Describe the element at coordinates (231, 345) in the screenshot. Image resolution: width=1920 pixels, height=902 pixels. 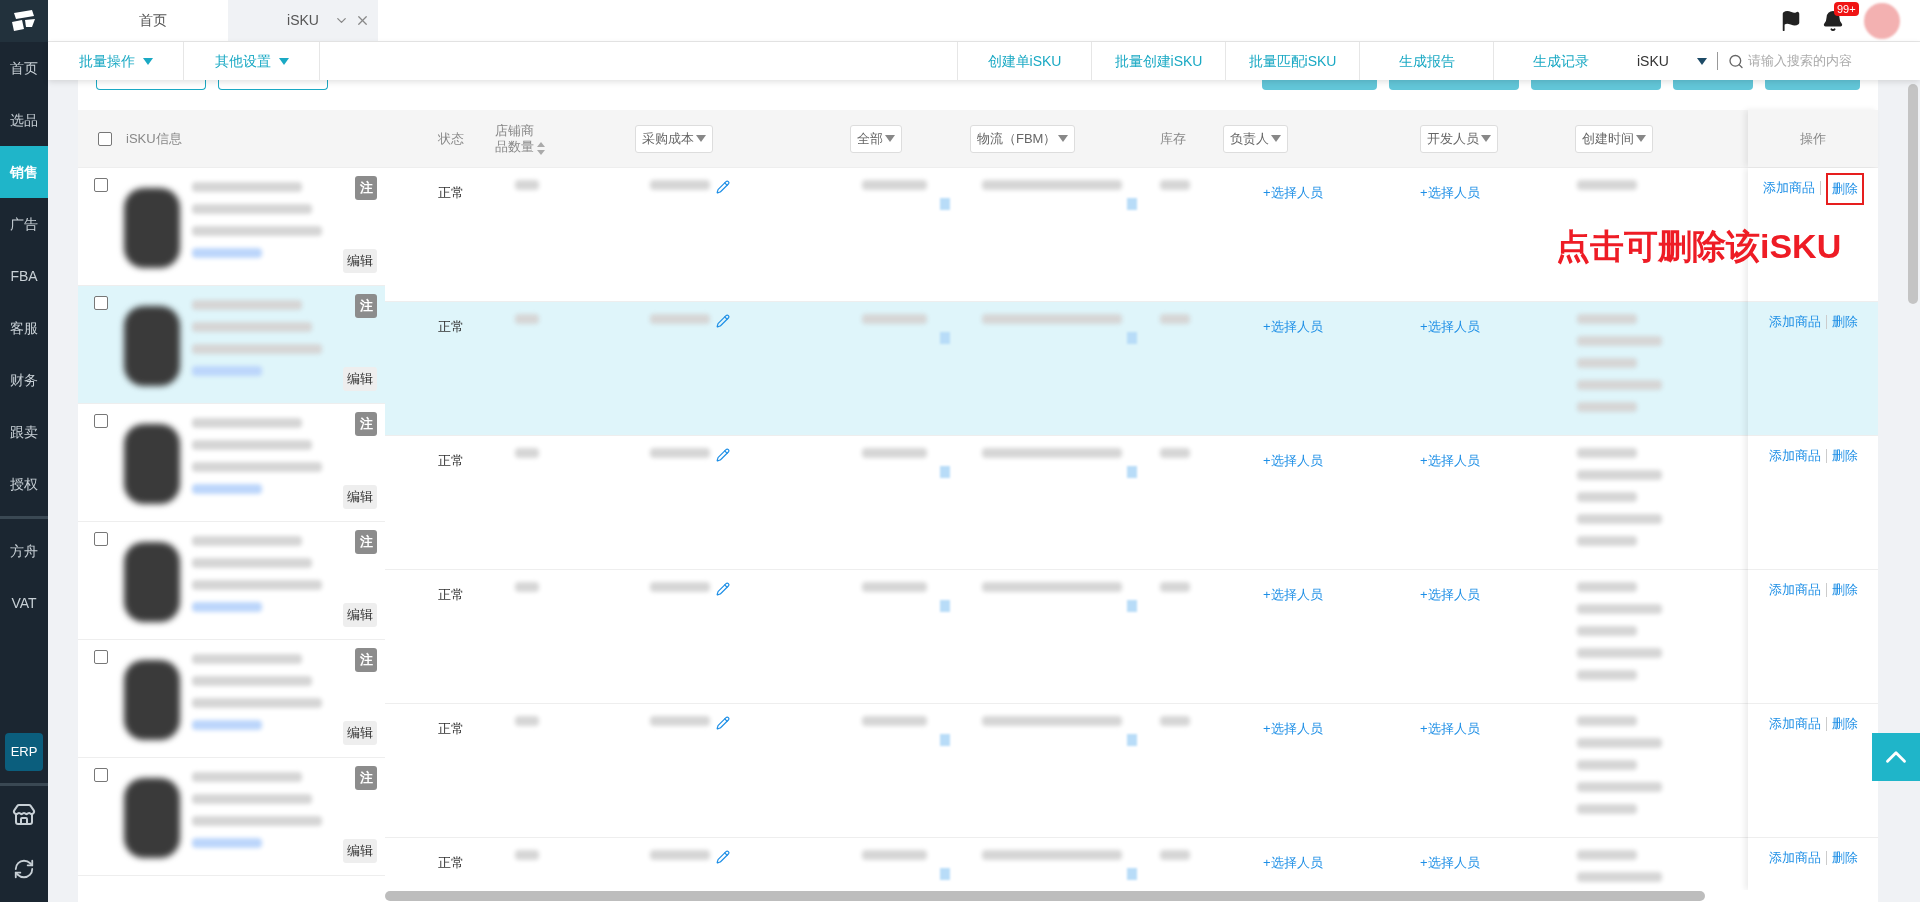
I see `table-row: 注 编辑` at that location.